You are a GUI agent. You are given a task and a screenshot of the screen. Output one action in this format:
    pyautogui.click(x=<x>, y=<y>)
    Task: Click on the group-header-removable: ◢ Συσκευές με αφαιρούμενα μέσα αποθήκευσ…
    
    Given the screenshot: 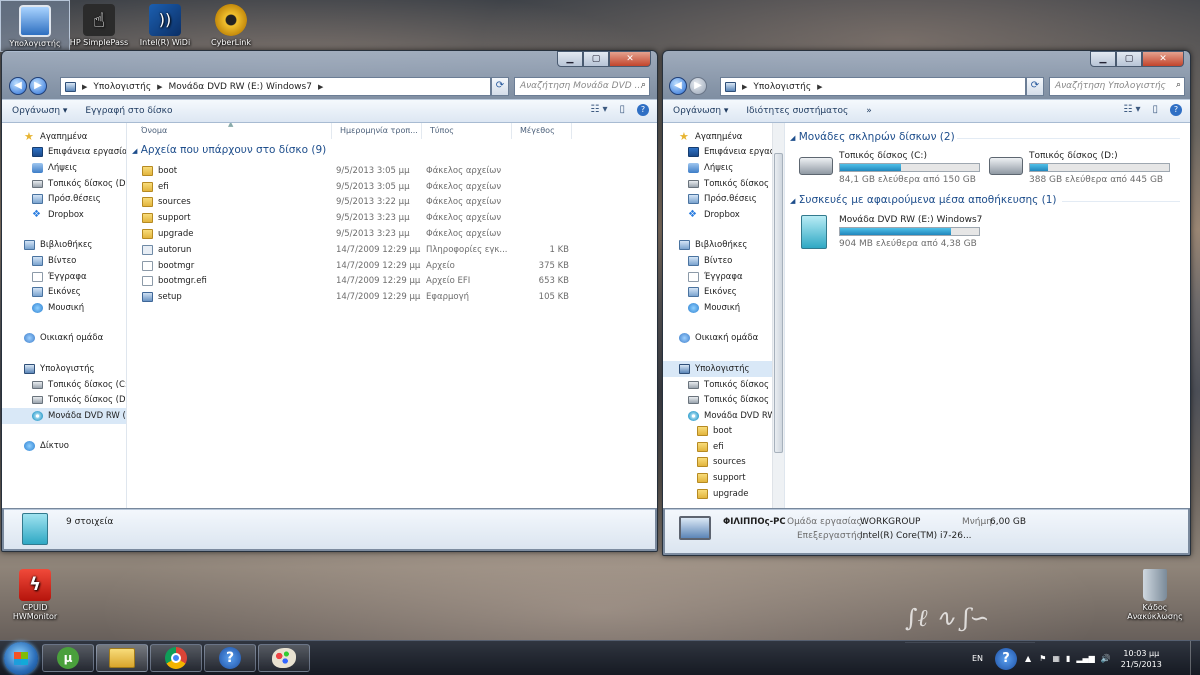 What is the action you would take?
    pyautogui.click(x=923, y=200)
    